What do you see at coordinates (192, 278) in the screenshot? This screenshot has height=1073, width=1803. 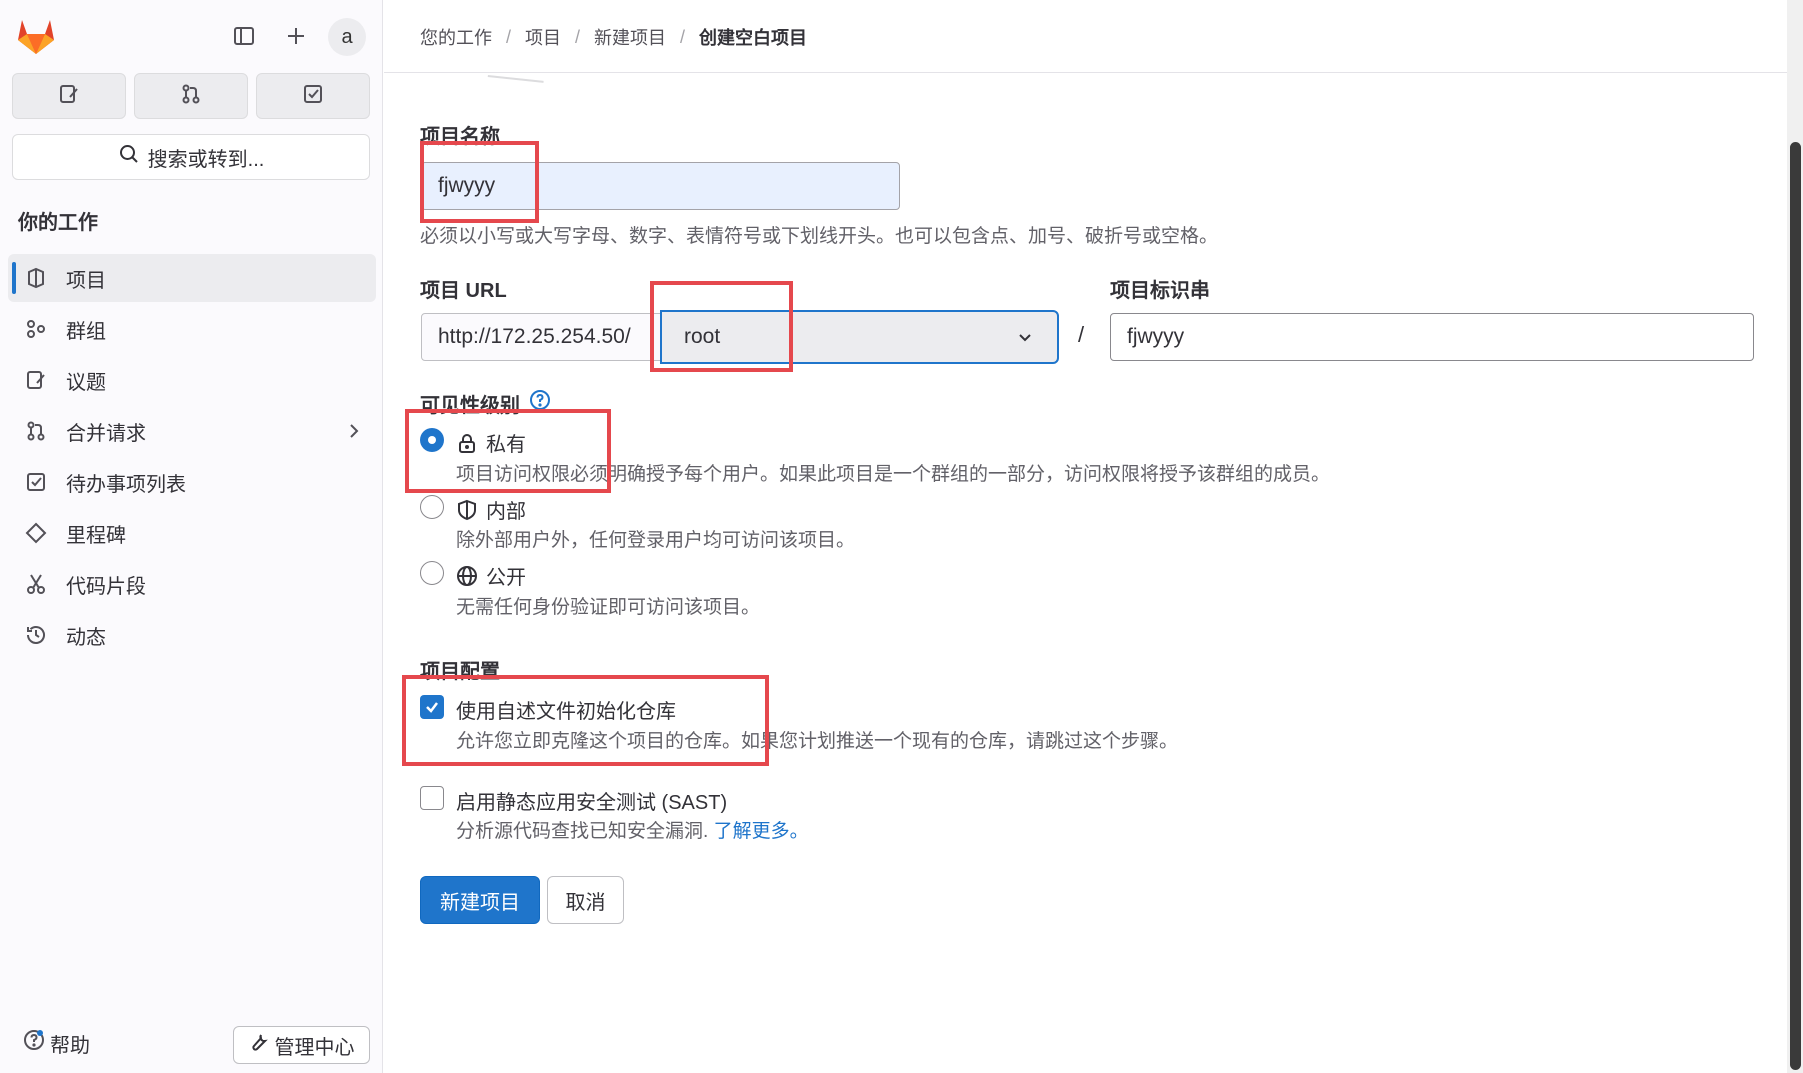 I see `sidebar-item-projects: 项目` at bounding box center [192, 278].